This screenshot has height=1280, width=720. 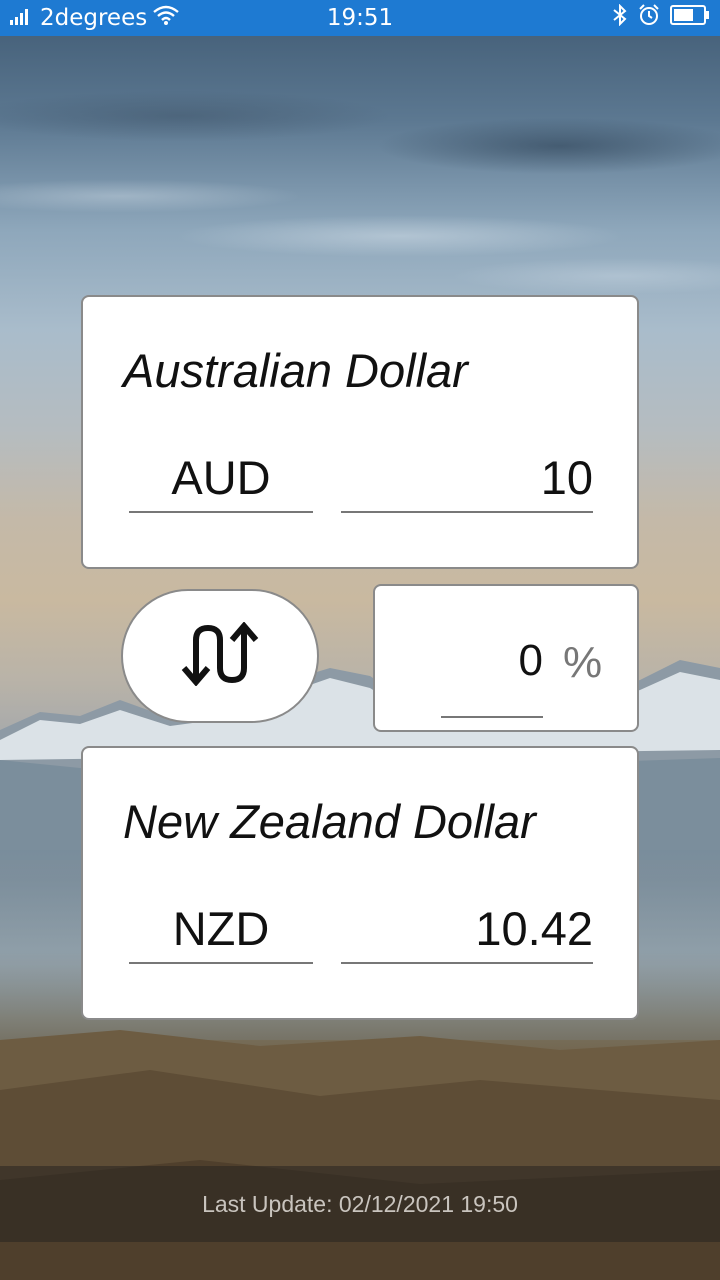 I want to click on to-amount-input: 10.42, so click(x=467, y=929).